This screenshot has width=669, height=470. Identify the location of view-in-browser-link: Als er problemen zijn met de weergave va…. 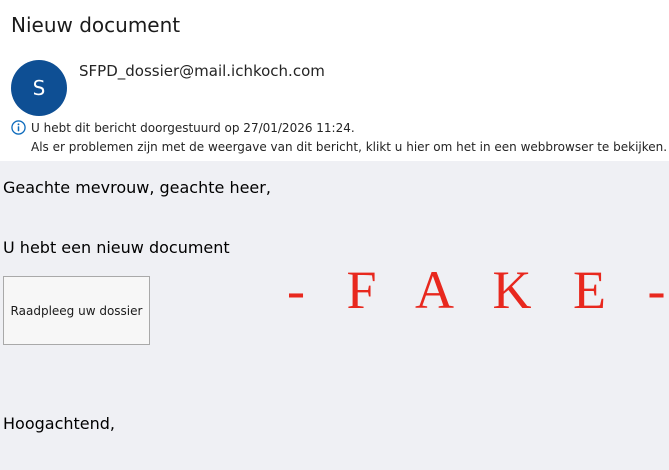
(349, 147).